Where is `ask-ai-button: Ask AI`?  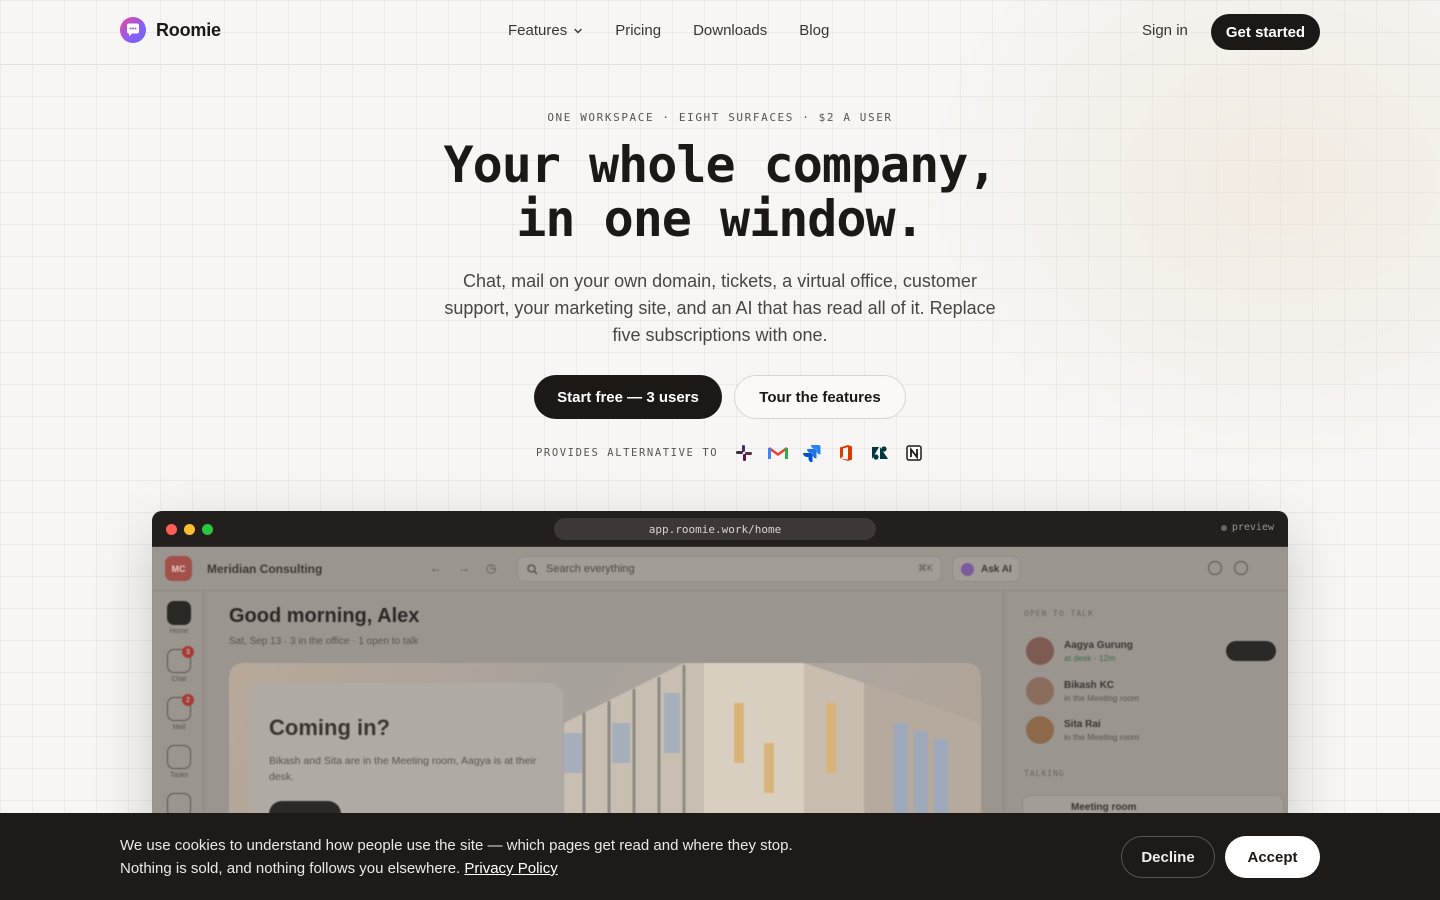 ask-ai-button: Ask AI is located at coordinates (986, 569).